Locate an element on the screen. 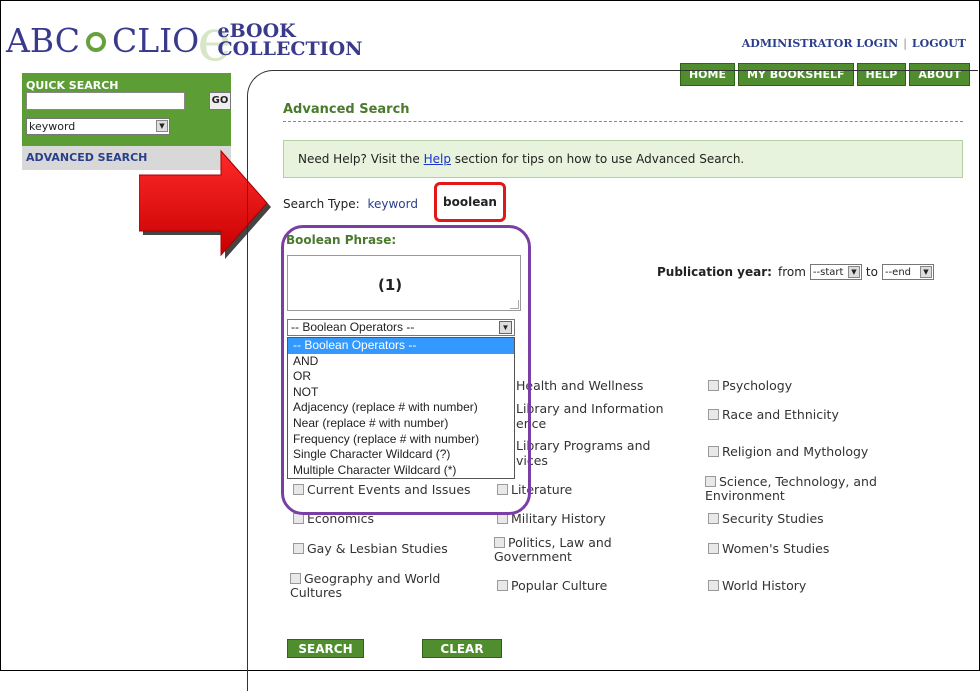 This screenshot has width=980, height=691. subject-geography: Geography and World Cultures is located at coordinates (377, 586).